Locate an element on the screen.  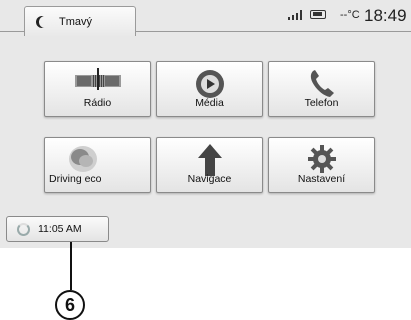
tile-radio: Rádio is located at coordinates (97, 89).